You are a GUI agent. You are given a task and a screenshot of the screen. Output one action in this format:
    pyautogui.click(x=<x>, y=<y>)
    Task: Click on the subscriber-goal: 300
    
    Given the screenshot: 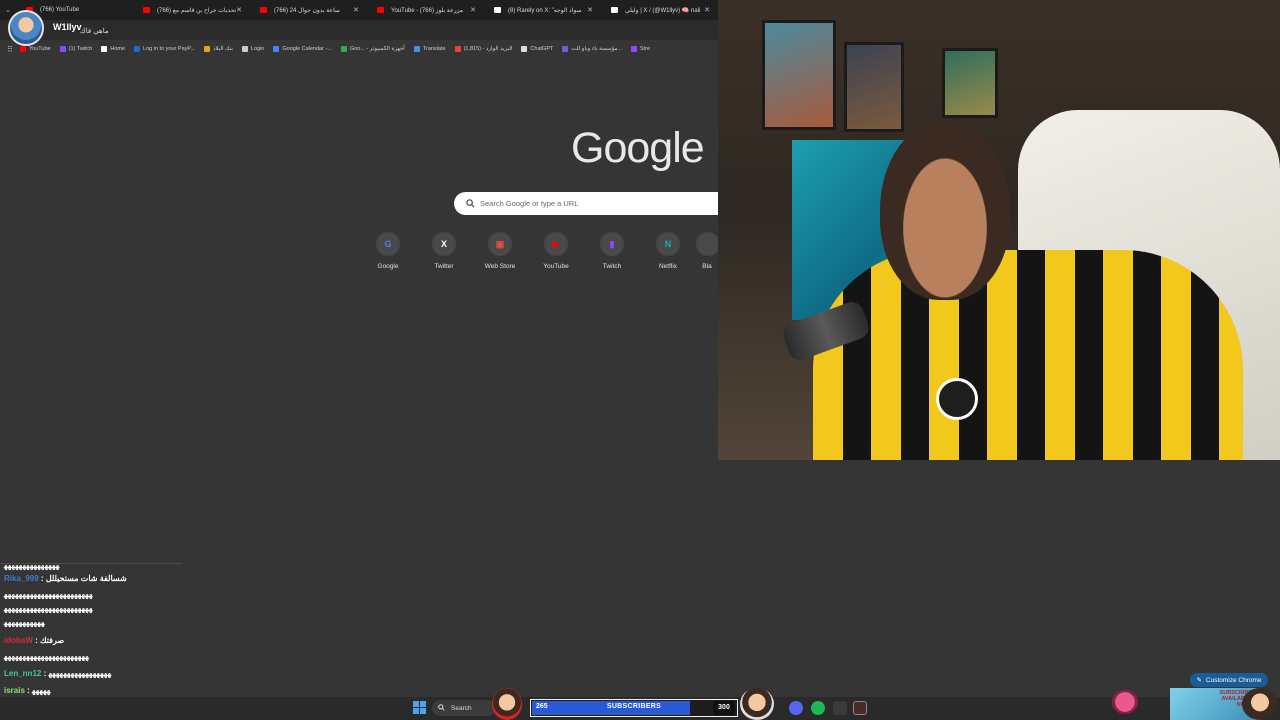 What is the action you would take?
    pyautogui.click(x=724, y=708)
    